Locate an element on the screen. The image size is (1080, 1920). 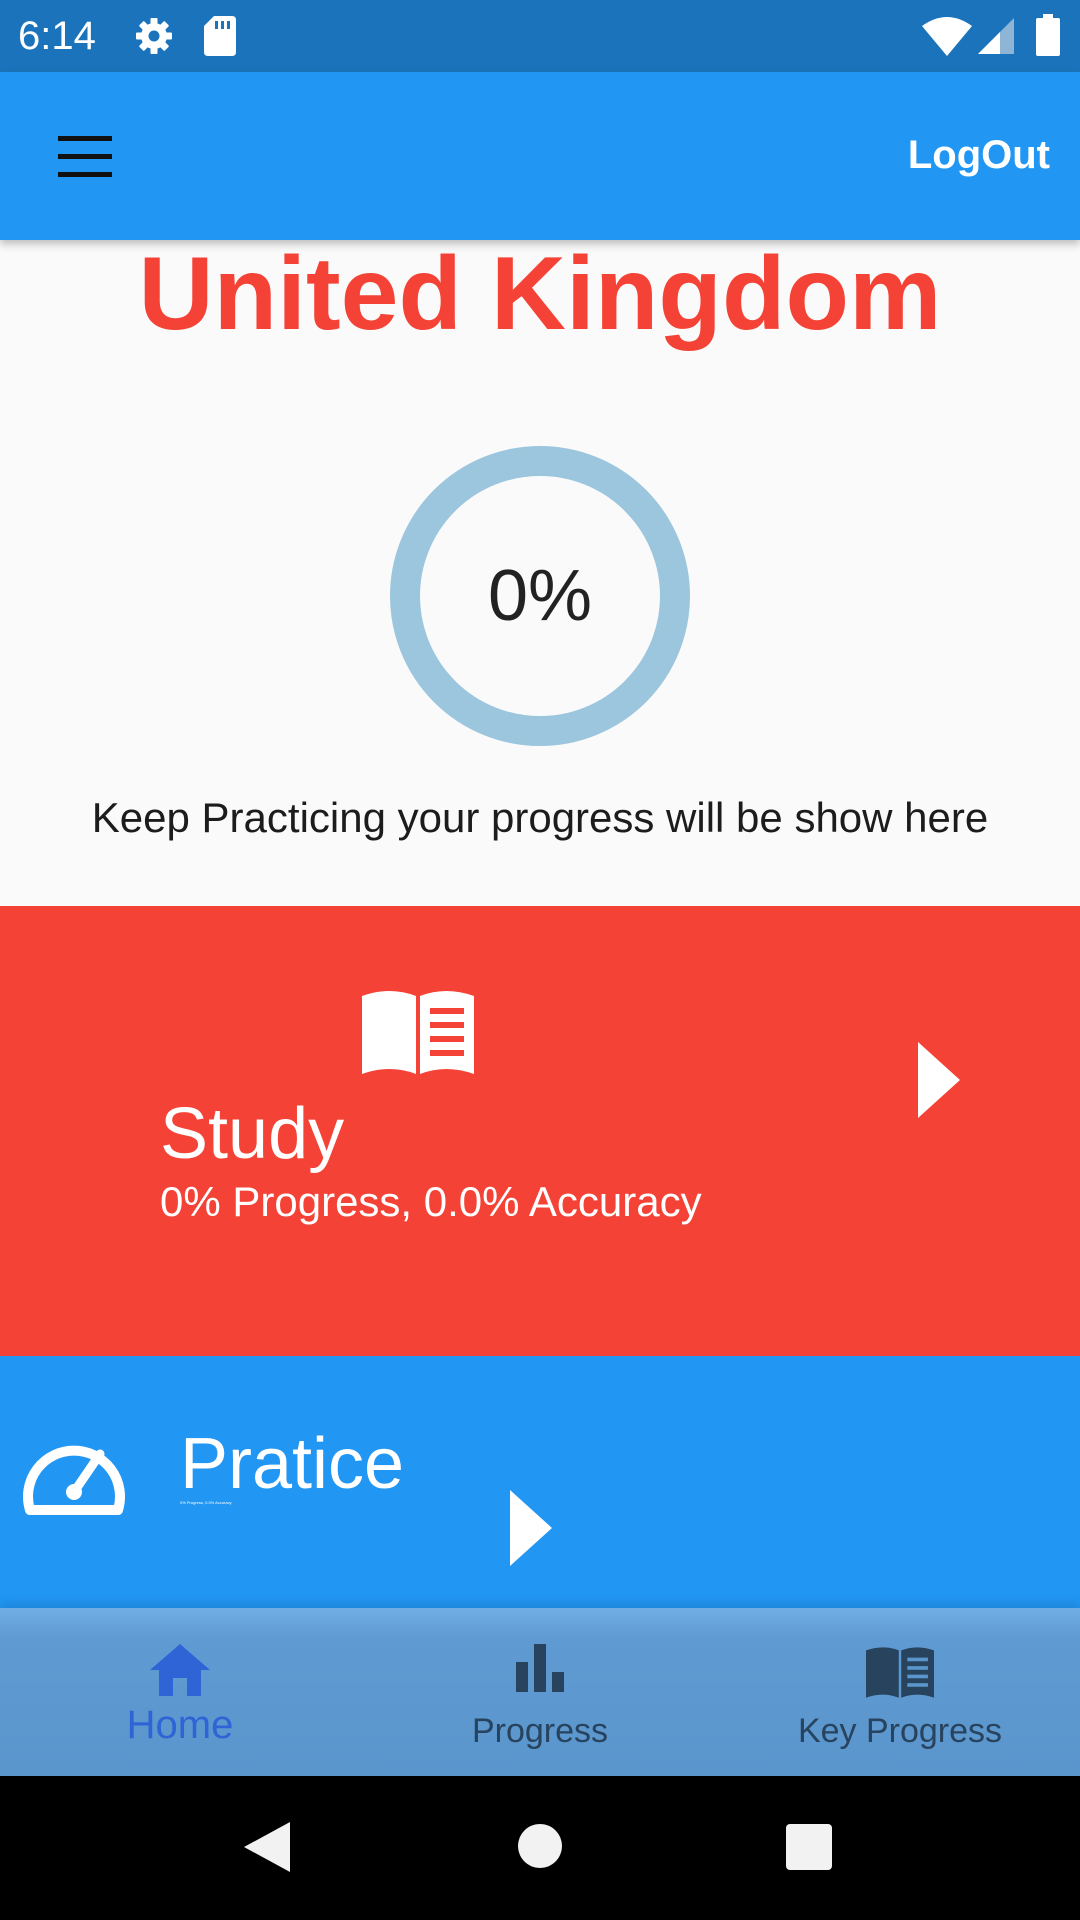
logout-button: LogOut is located at coordinates (979, 155).